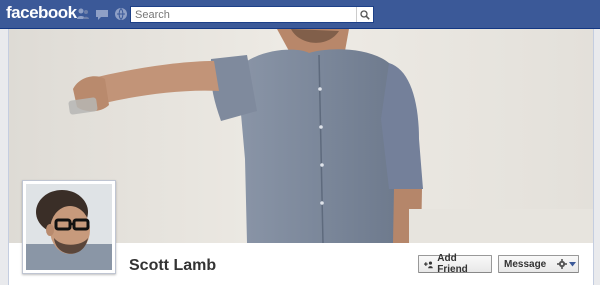 This screenshot has width=600, height=285. I want to click on profile-picture, so click(69, 227).